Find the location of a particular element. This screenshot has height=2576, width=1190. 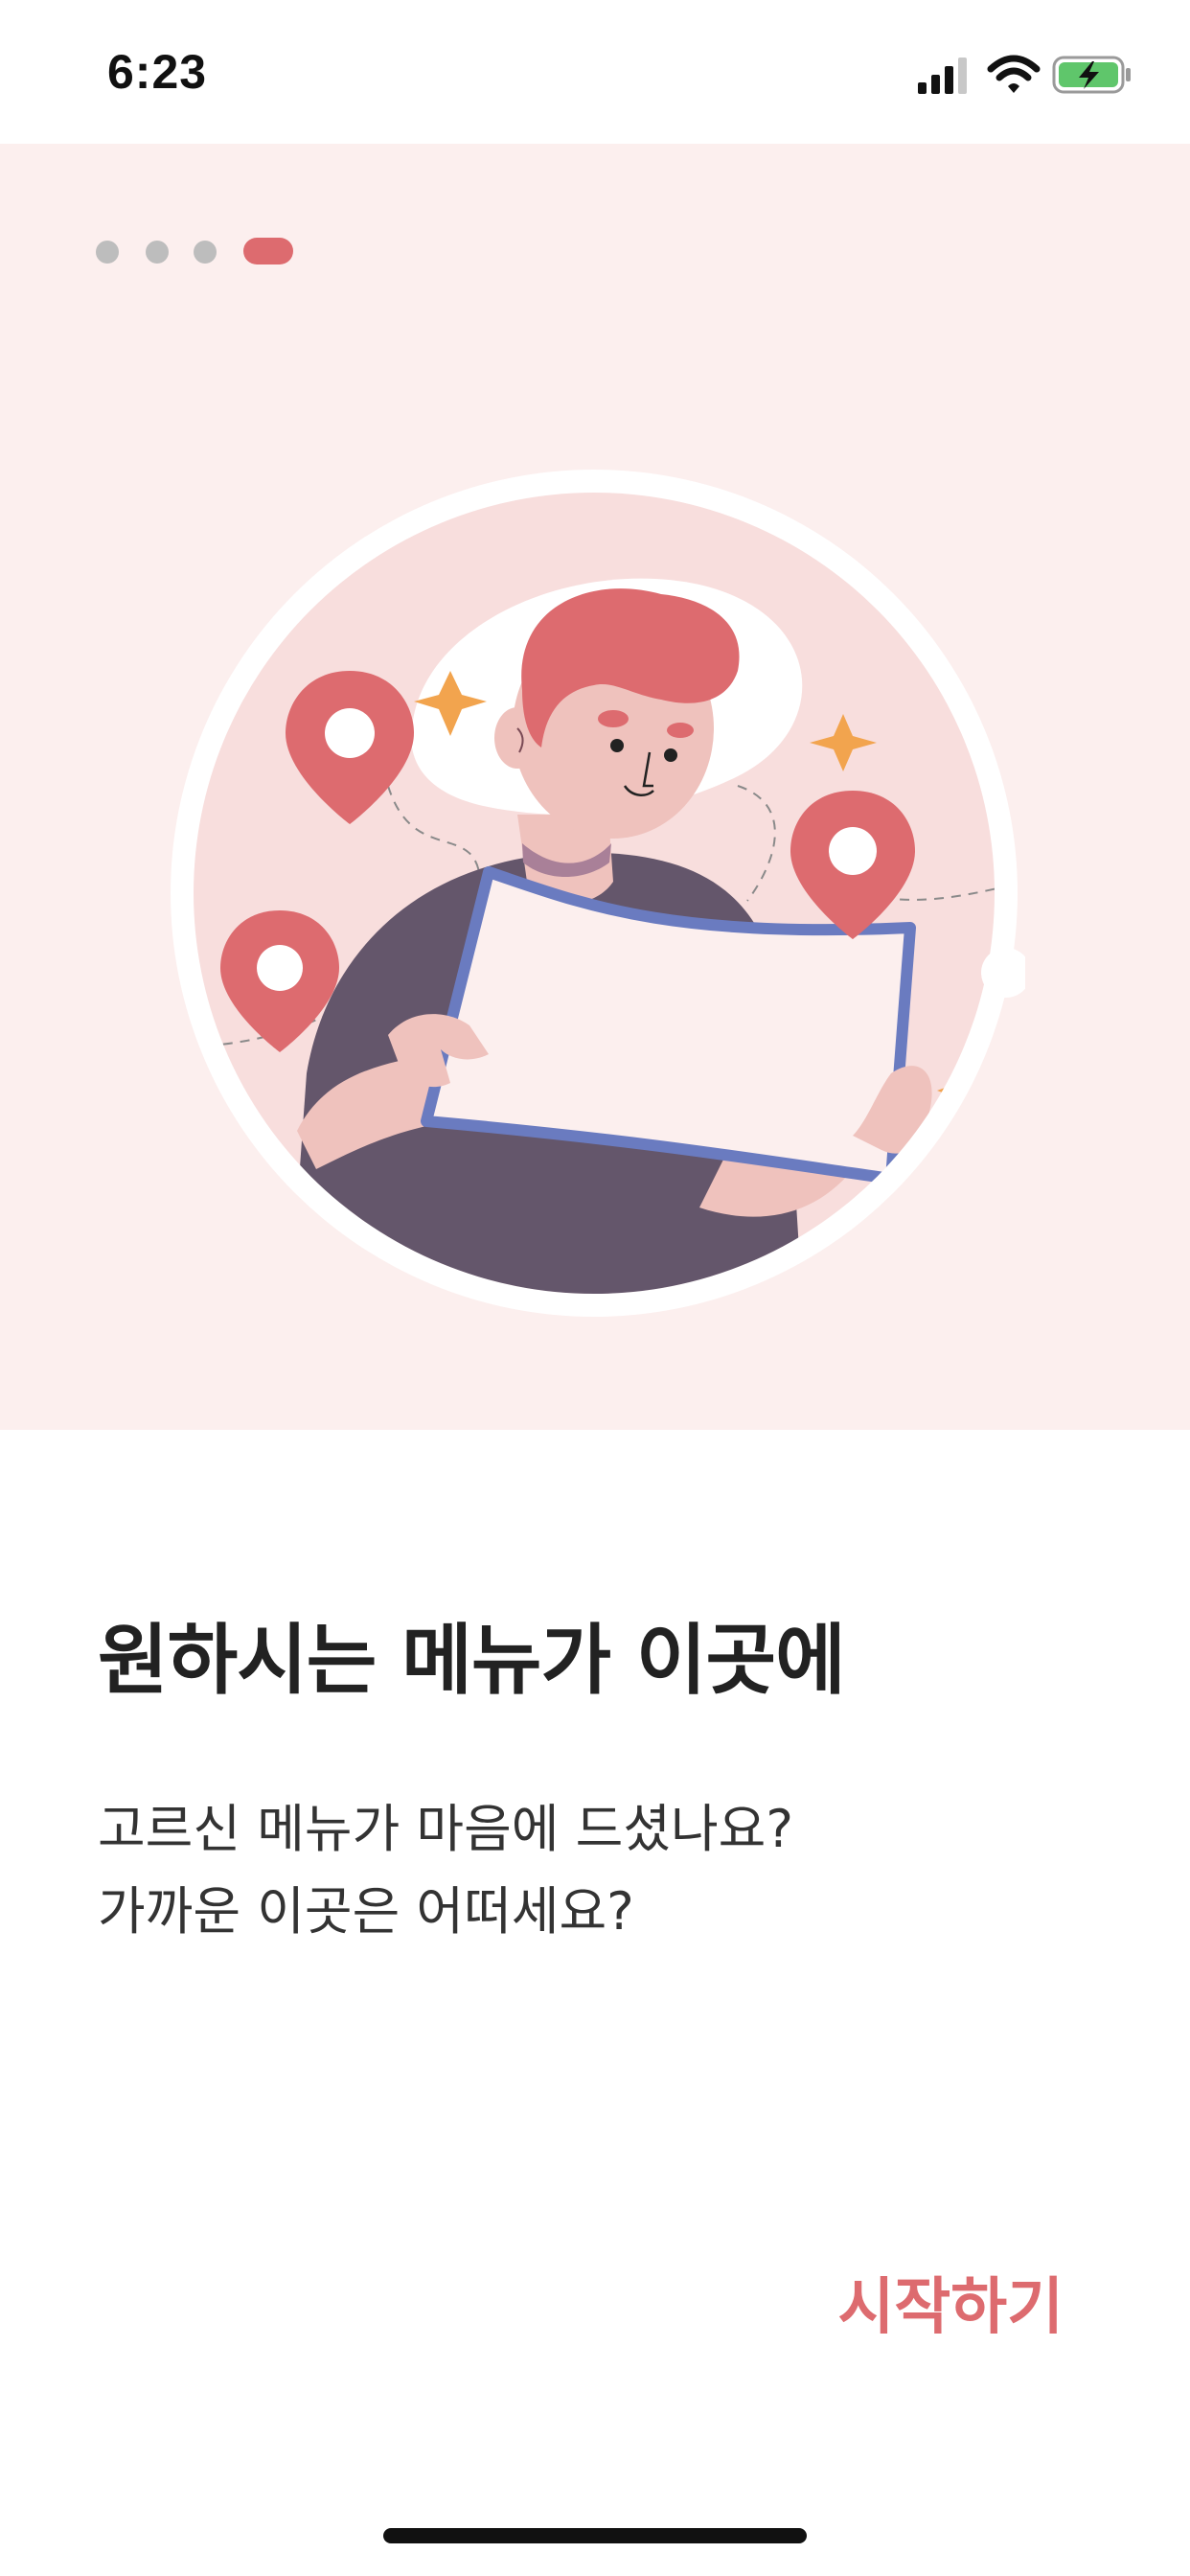

description-text: 고르신 메뉴가 마음에 드셨나요? 가까운 이곳은 어떠세요? is located at coordinates (445, 1870).